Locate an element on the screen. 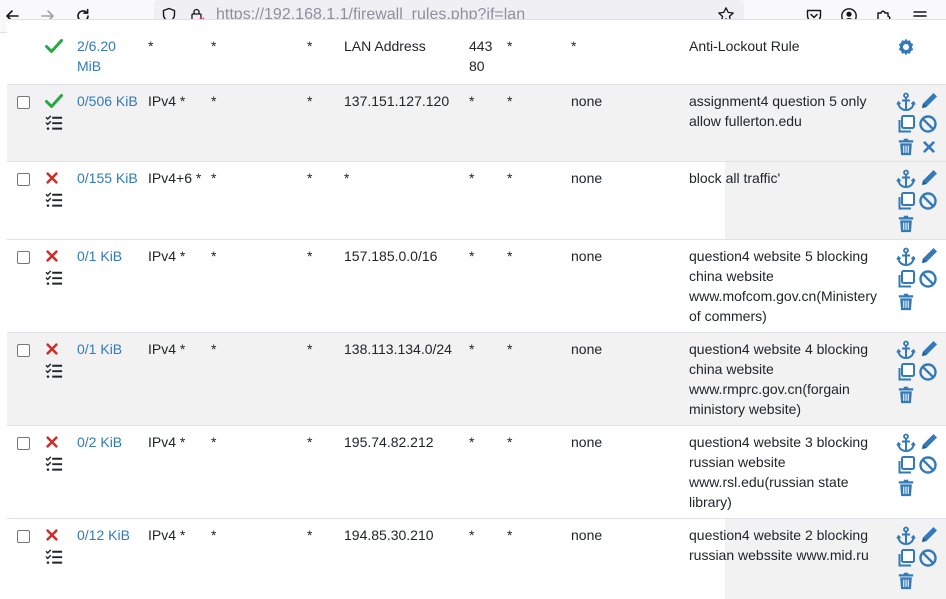 This screenshot has height=599, width=946. protocol-cell: IPv4+6 * is located at coordinates (175, 178).